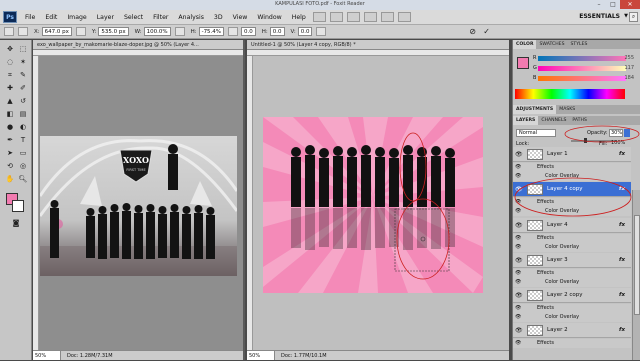  What do you see at coordinates (87, 355) in the screenshot?
I see `doc-size-doc1: Doc: 1.28M/7.31M` at bounding box center [87, 355].